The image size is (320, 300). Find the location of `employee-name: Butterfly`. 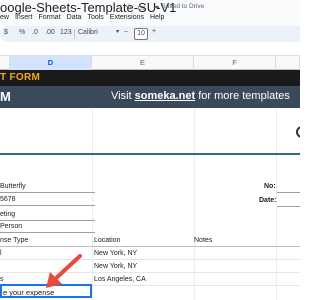

employee-name: Butterfly is located at coordinates (13, 186).